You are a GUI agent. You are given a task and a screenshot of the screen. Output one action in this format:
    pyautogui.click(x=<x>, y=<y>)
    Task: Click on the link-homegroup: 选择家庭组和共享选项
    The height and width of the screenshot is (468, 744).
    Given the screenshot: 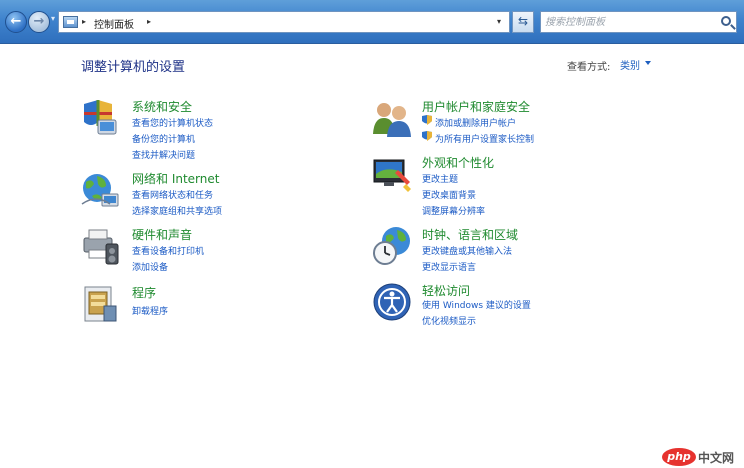 What is the action you would take?
    pyautogui.click(x=177, y=210)
    